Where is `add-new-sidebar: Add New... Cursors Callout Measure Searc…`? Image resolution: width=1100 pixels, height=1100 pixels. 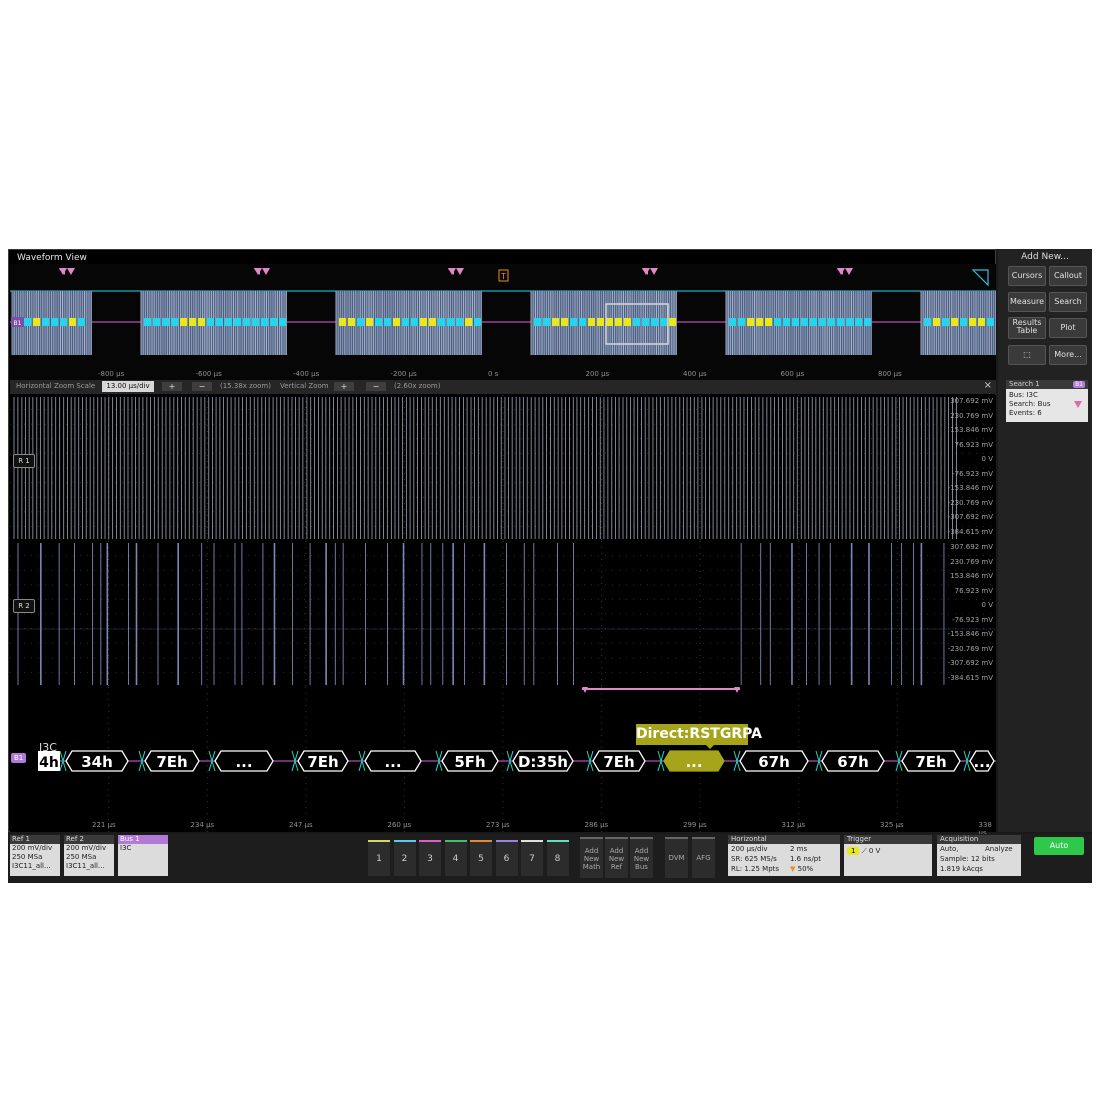 add-new-sidebar: Add New... Cursors Callout Measure Searc… is located at coordinates (1045, 540).